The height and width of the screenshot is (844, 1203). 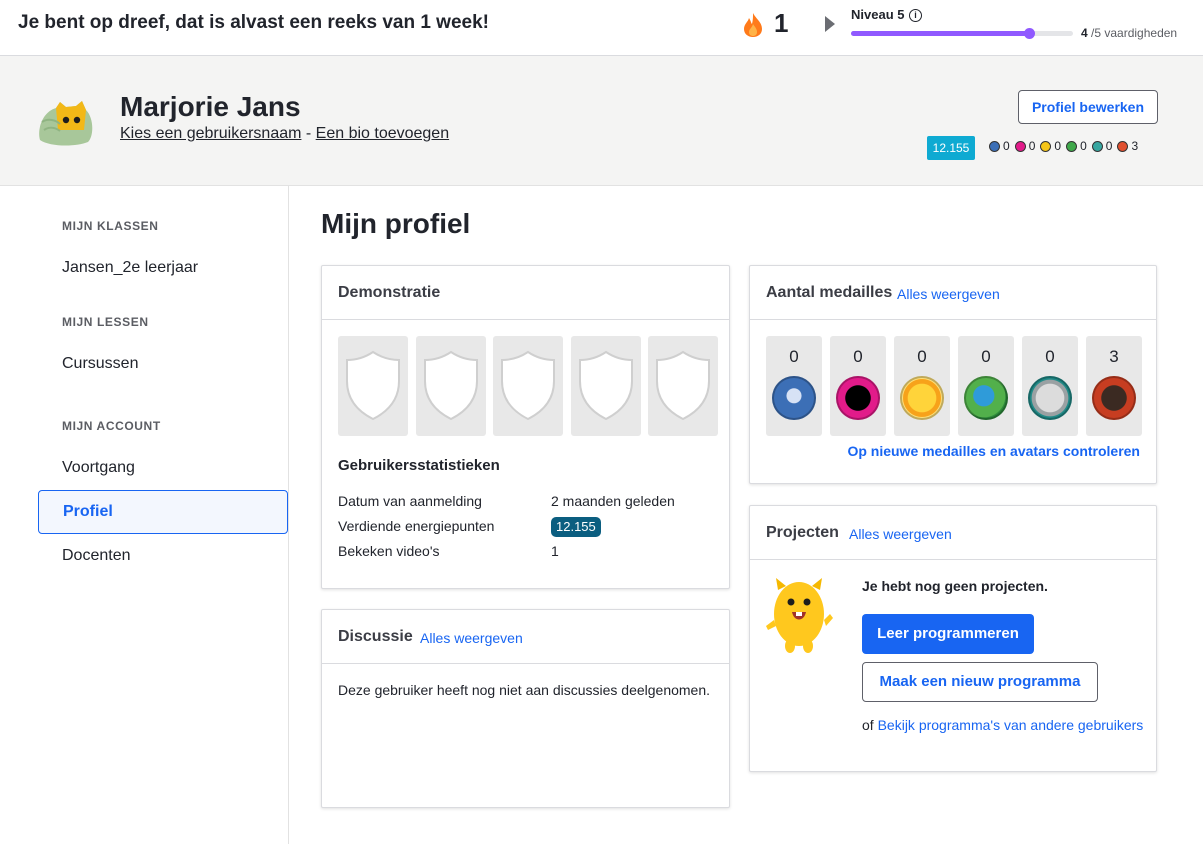 I want to click on new-program-button: Maak een nieuw programma, so click(x=980, y=682).